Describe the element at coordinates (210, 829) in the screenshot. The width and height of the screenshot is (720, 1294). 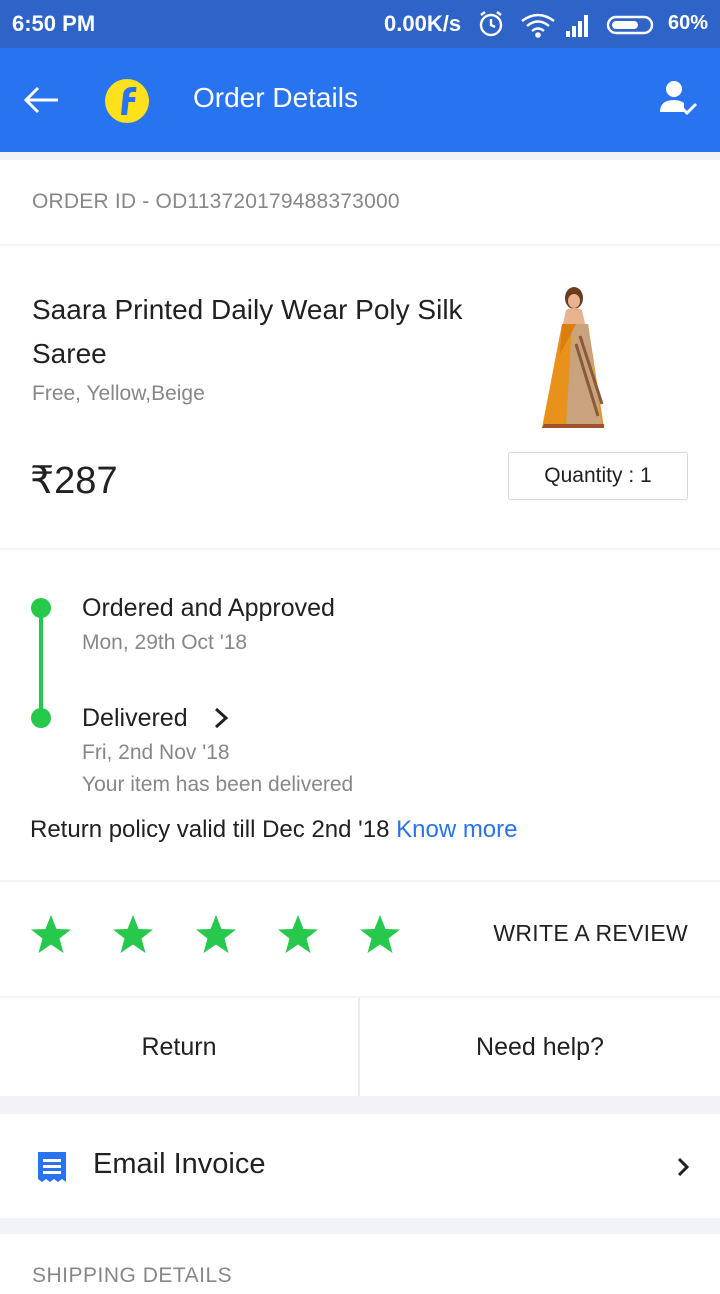
I see `return-policy-text: Return policy valid till Dec 2nd '18` at that location.